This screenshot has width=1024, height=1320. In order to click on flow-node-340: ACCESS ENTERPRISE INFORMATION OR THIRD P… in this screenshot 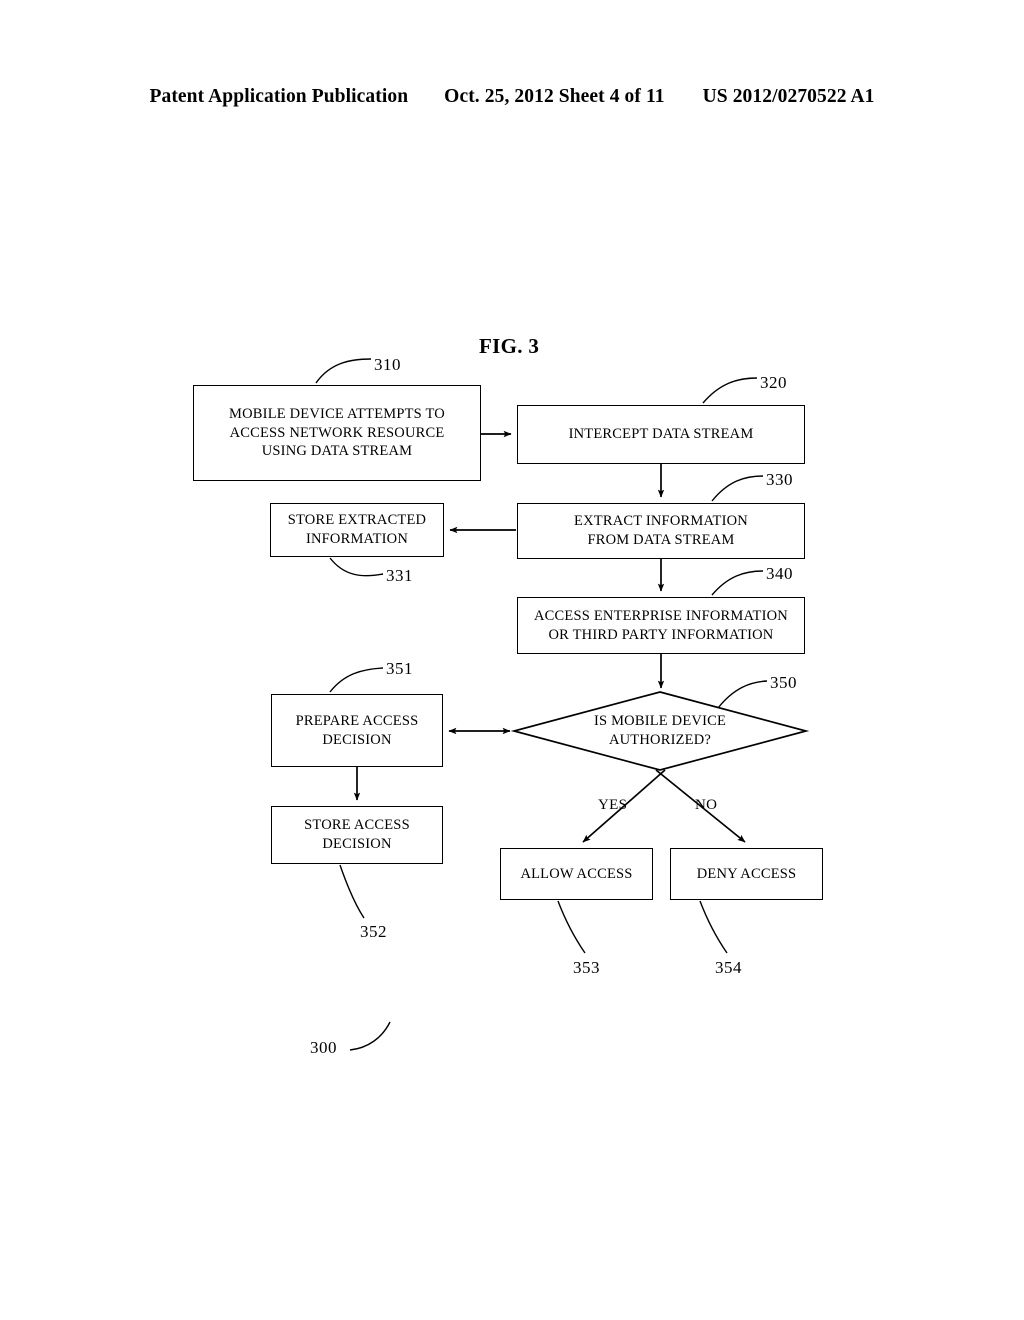, I will do `click(661, 625)`.